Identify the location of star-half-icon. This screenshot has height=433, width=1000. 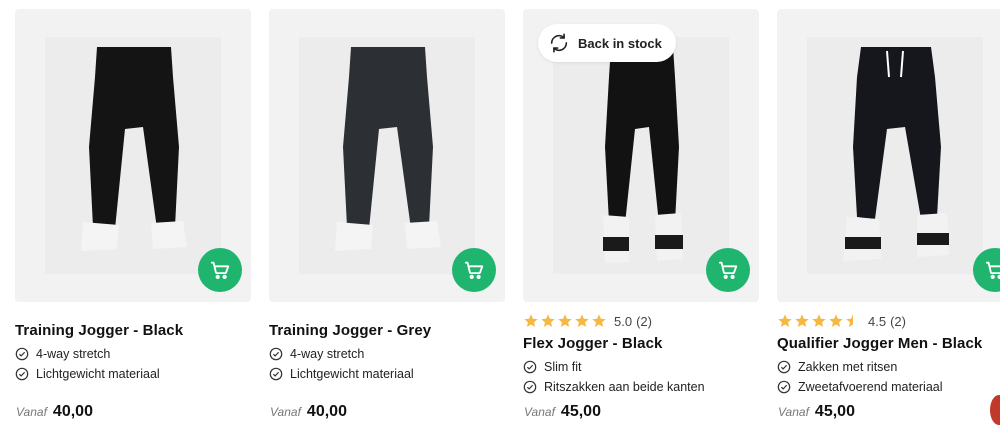
(849, 320).